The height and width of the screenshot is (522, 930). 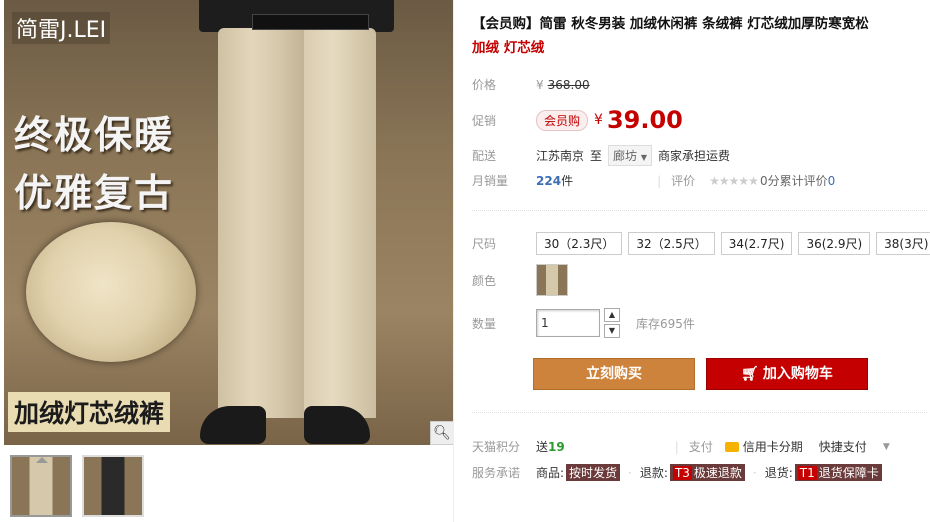 I want to click on decrement-icon: ▼, so click(x=612, y=331).